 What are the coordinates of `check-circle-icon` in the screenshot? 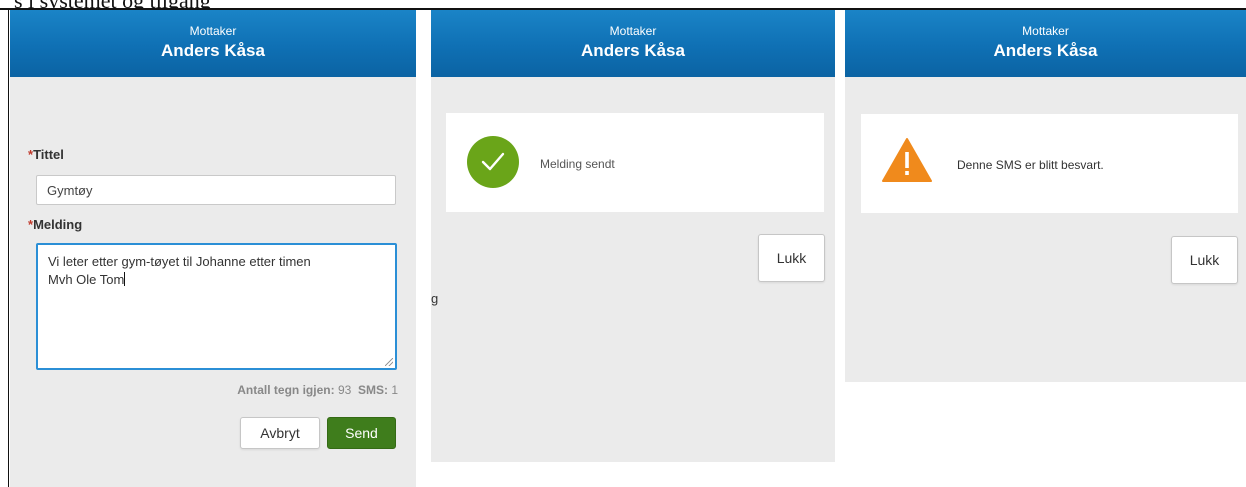 It's located at (493, 162).